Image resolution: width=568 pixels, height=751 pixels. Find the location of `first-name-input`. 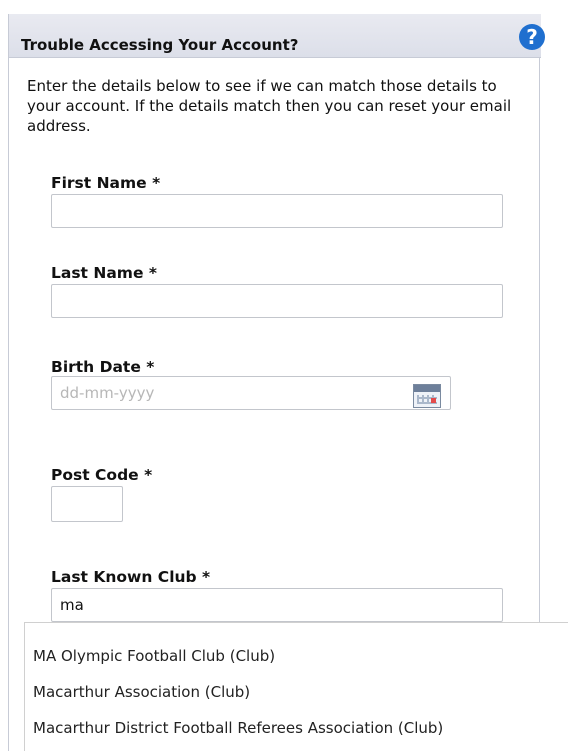

first-name-input is located at coordinates (277, 211).